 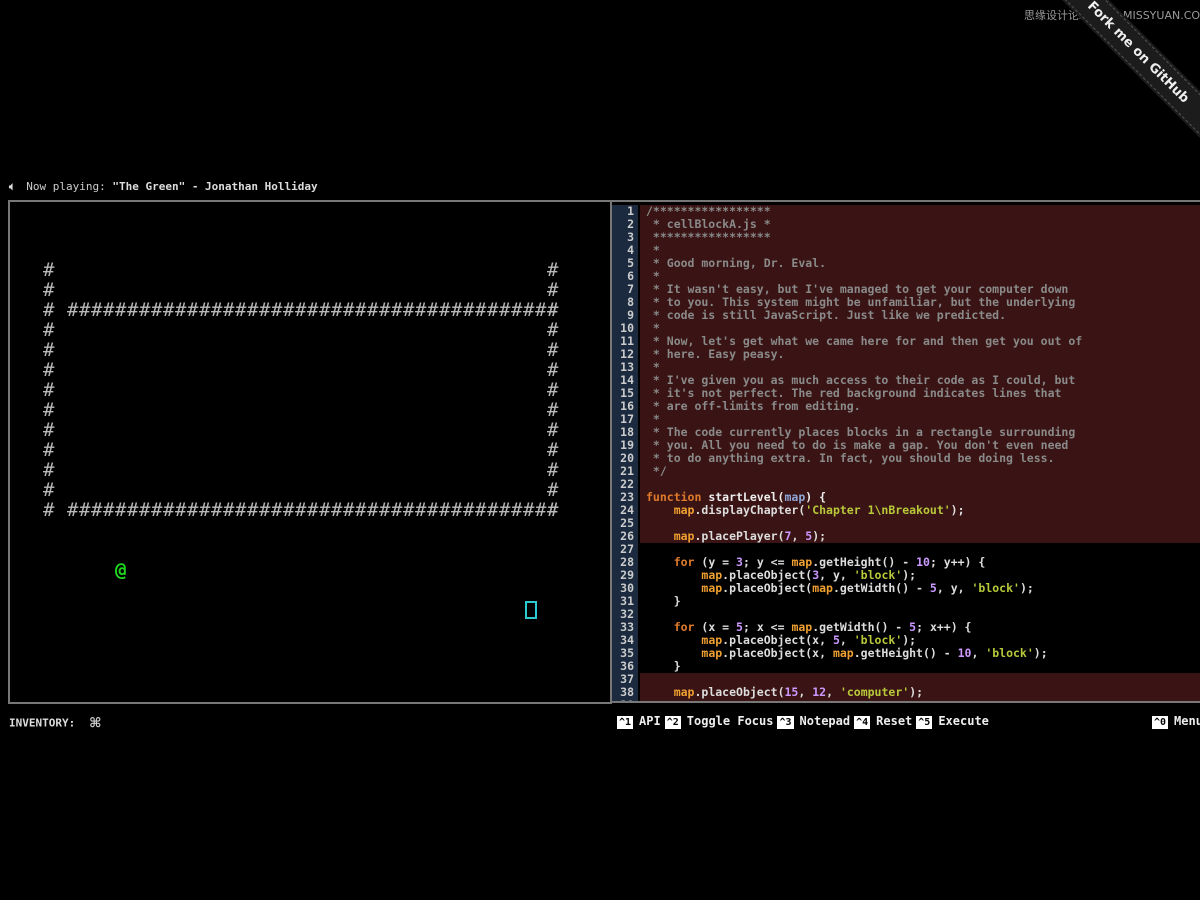 I want to click on code-line: 39, so click(x=906, y=700).